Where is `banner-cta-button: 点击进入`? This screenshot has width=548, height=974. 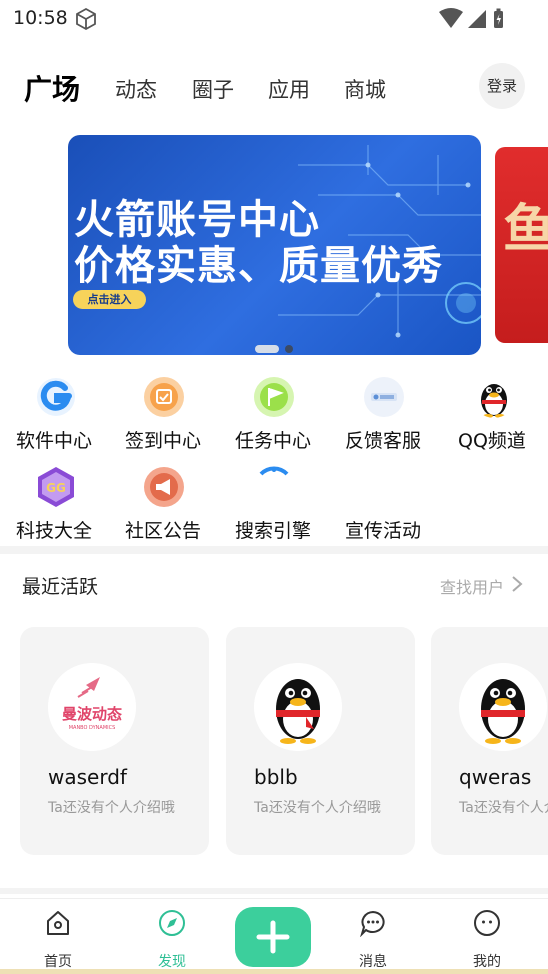
banner-cta-button: 点击进入 is located at coordinates (109, 299).